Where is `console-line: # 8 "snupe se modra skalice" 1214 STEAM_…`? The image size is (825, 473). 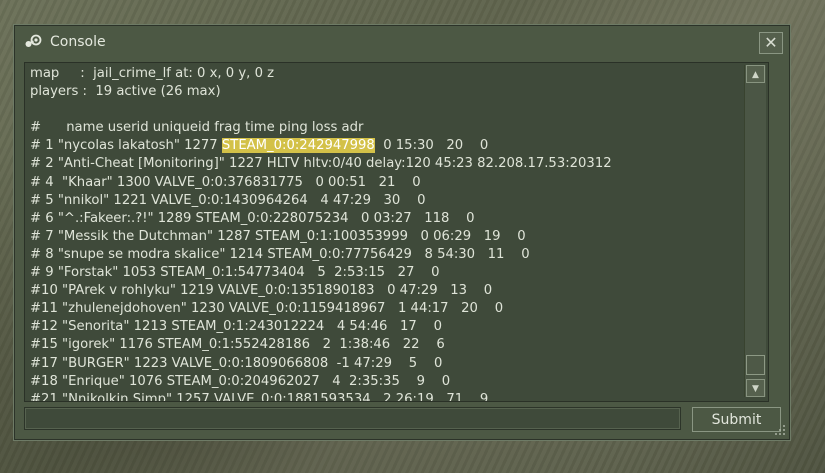
console-line: # 8 "snupe se modra skalice" 1214 STEAM_… is located at coordinates (280, 254).